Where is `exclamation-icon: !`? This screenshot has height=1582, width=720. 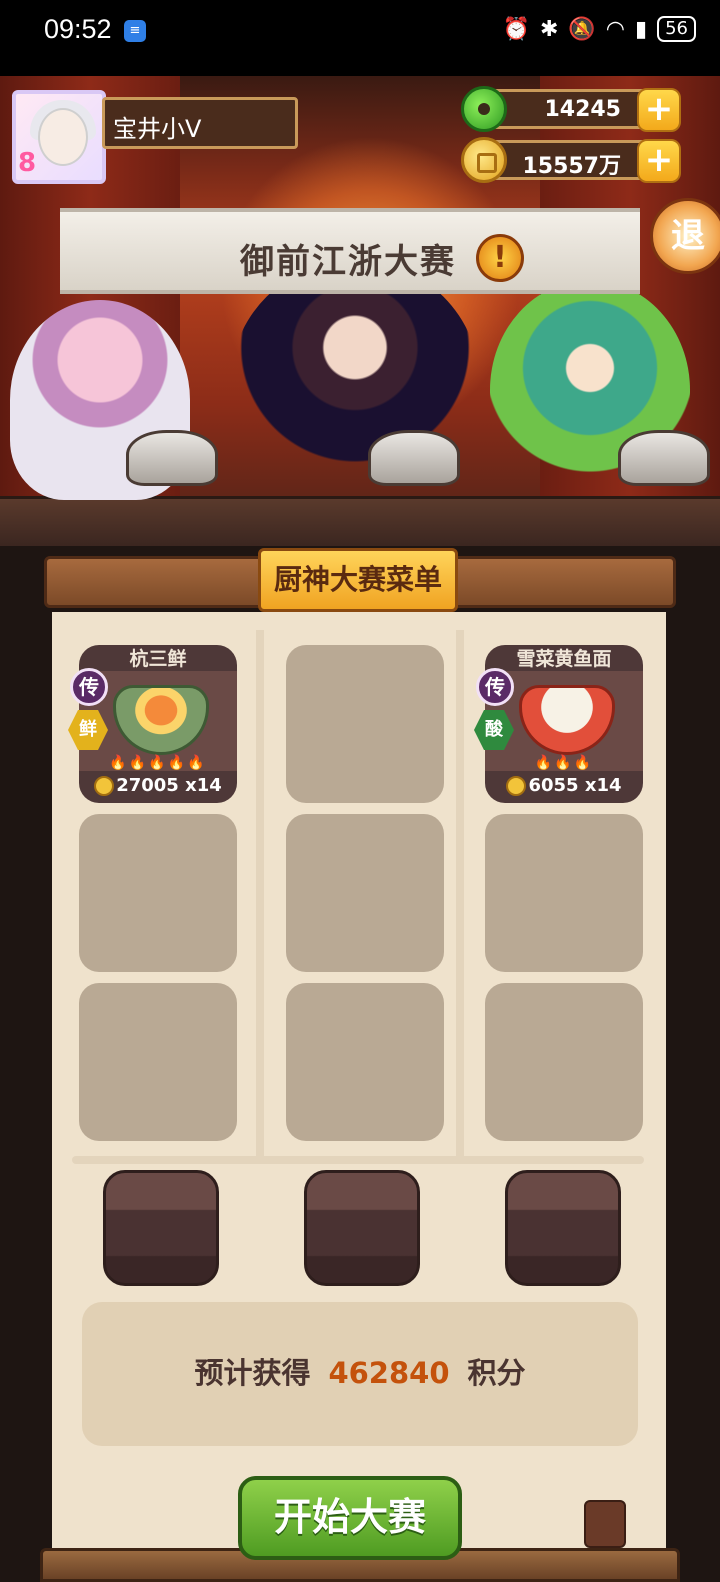
exclamation-icon: ! is located at coordinates (500, 258).